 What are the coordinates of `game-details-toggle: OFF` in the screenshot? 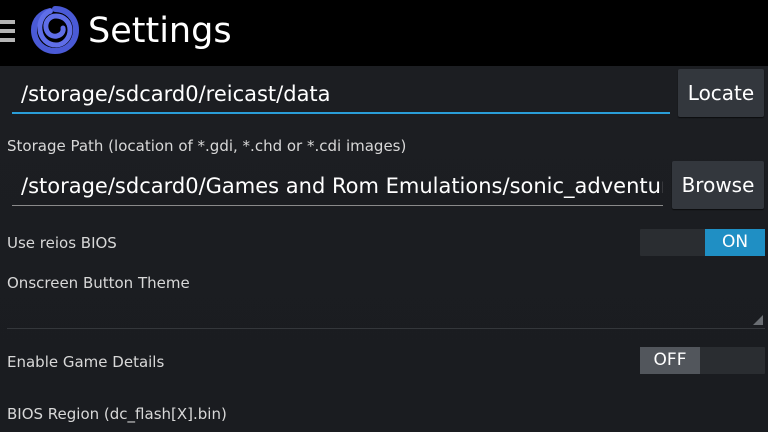 It's located at (702, 360).